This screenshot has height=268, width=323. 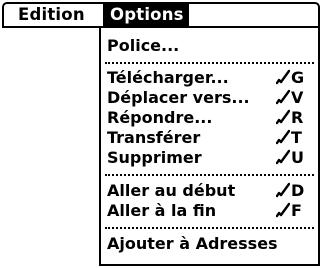 I want to click on menu-options: Options, so click(x=146, y=15).